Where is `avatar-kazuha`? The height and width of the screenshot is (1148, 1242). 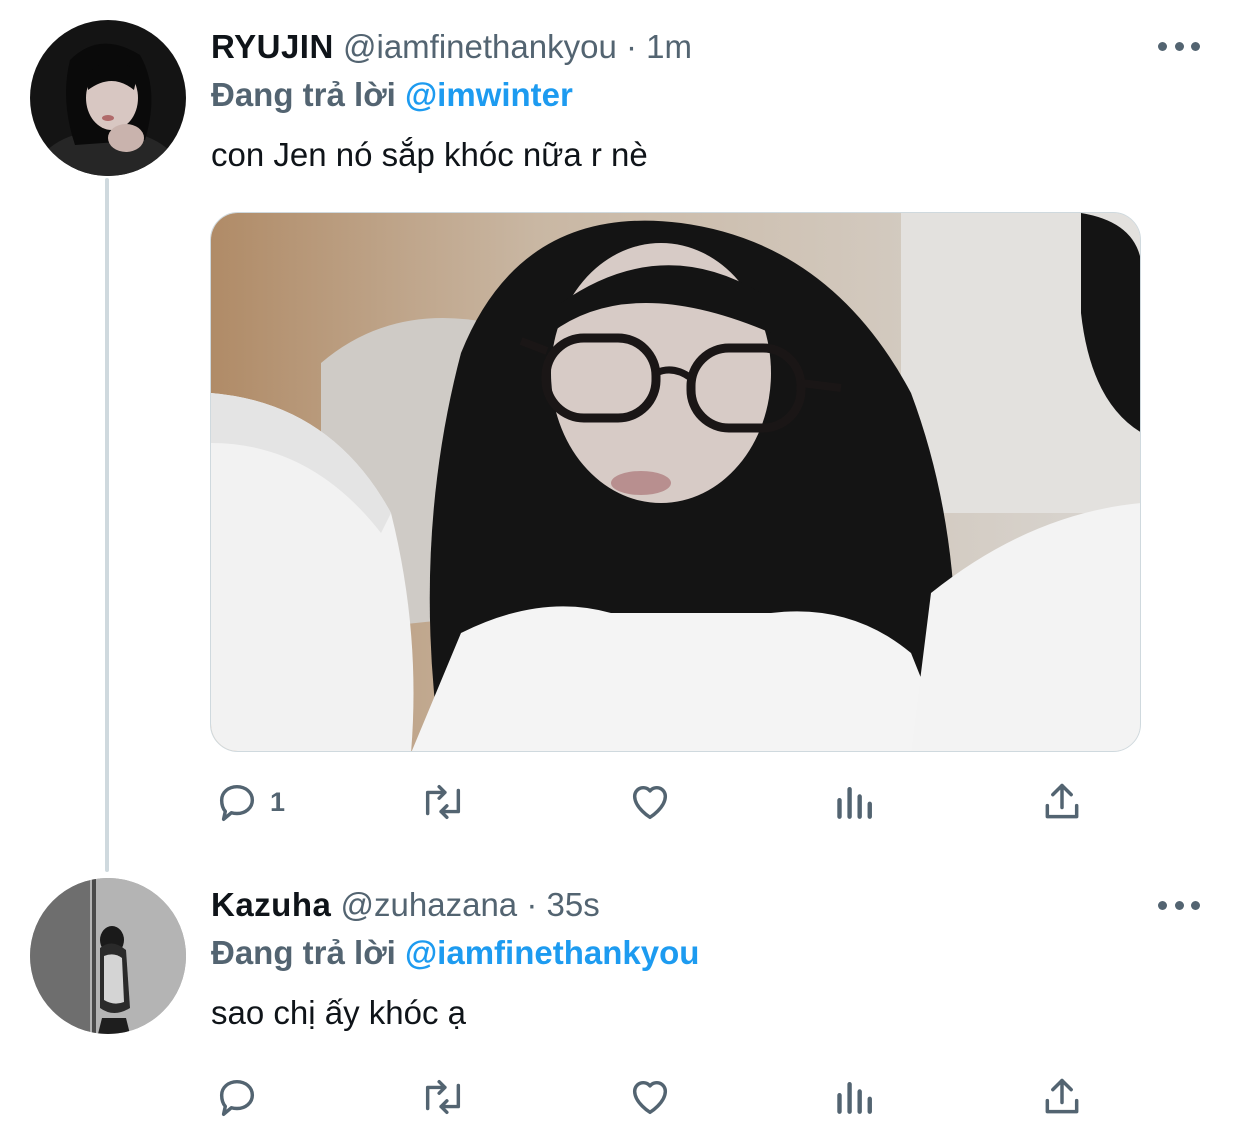
avatar-kazuha is located at coordinates (108, 956).